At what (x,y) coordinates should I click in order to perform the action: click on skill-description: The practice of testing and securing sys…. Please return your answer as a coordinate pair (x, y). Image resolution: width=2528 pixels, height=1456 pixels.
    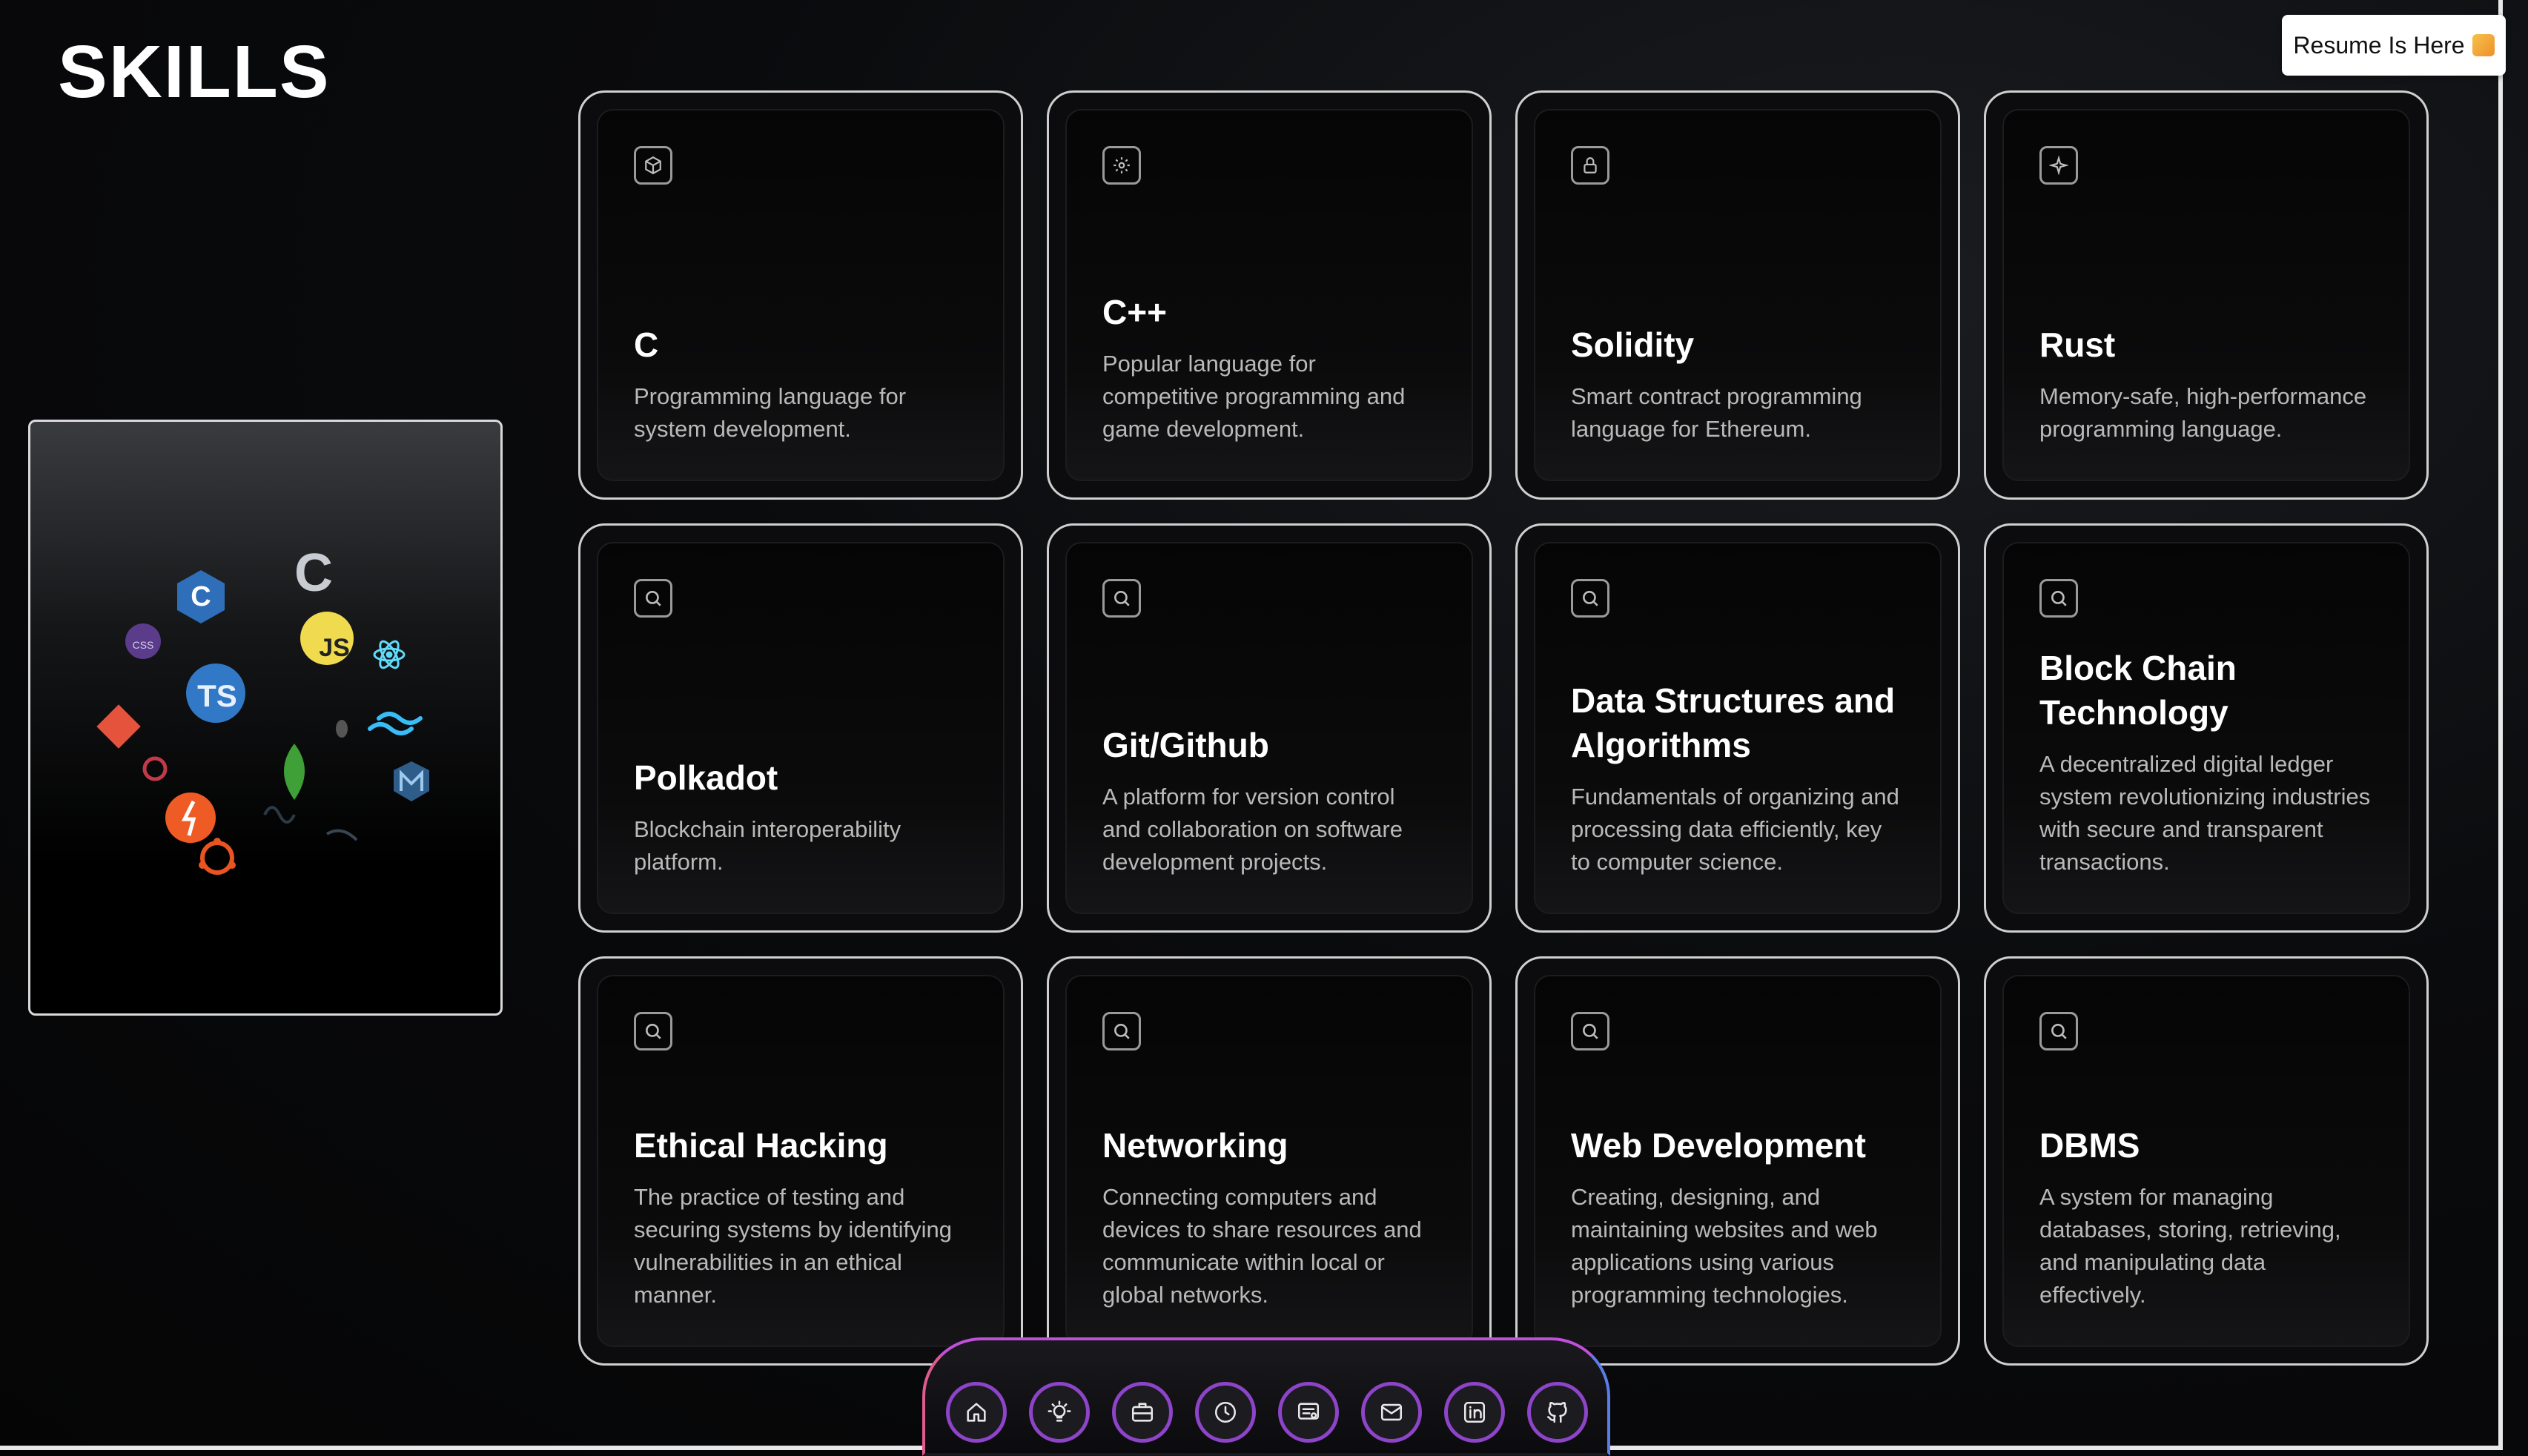
    Looking at the image, I should click on (793, 1246).